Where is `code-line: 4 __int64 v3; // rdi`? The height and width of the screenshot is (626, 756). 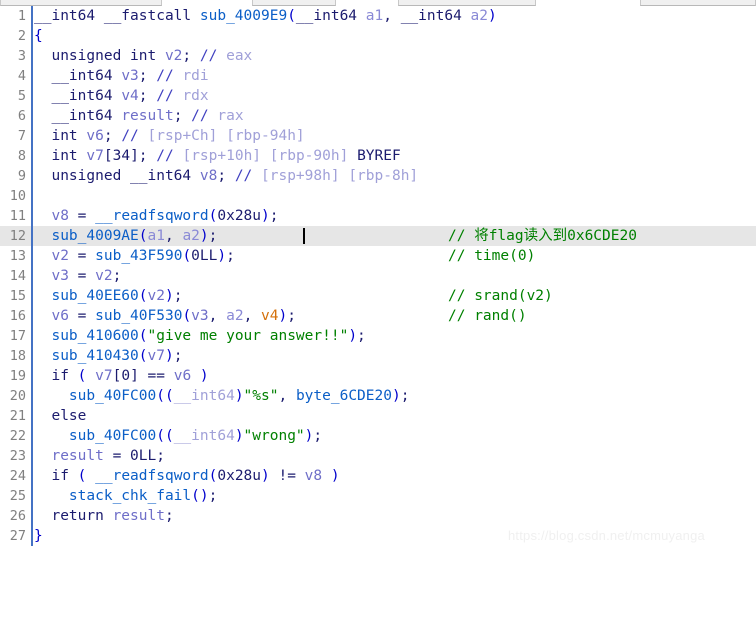
code-line: 4 __int64 v3; // rdi is located at coordinates (378, 76).